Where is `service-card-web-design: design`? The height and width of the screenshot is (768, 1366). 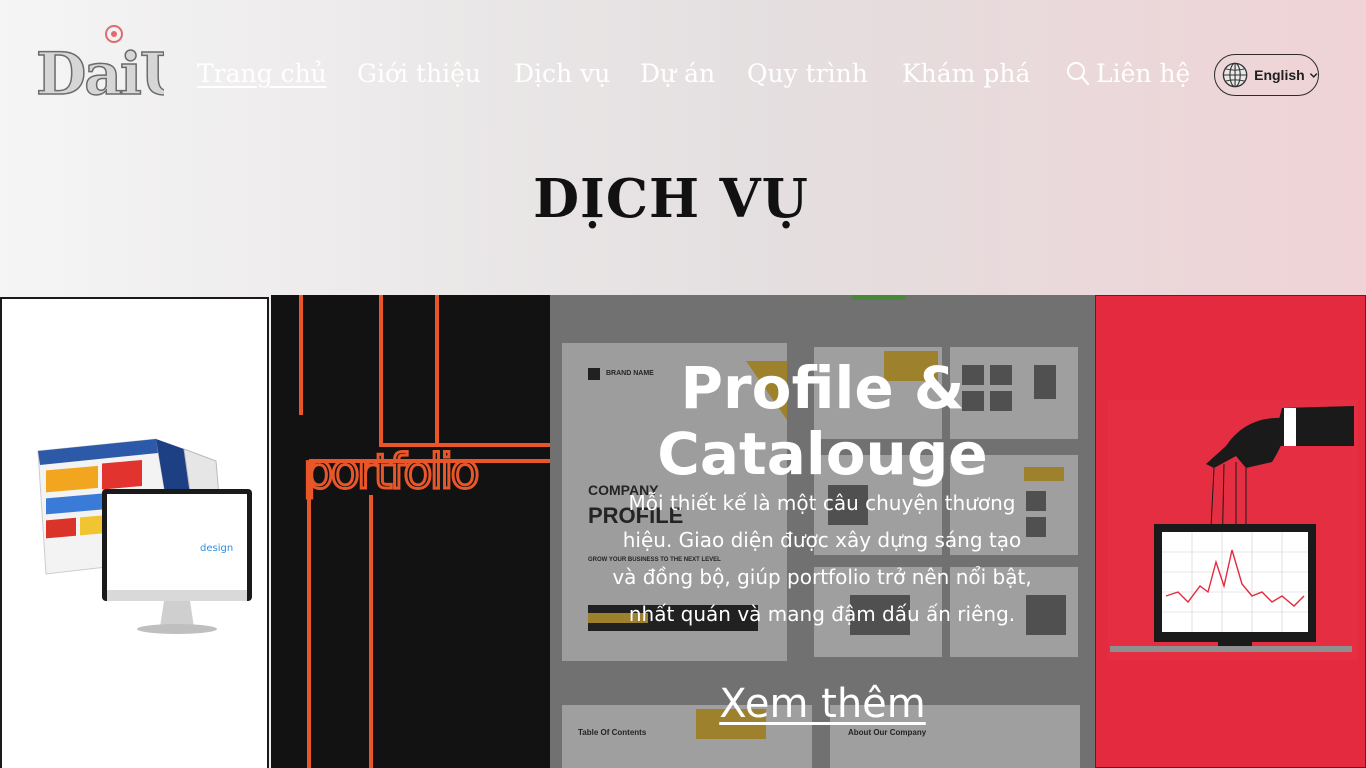
service-card-web-design: design is located at coordinates (134, 532).